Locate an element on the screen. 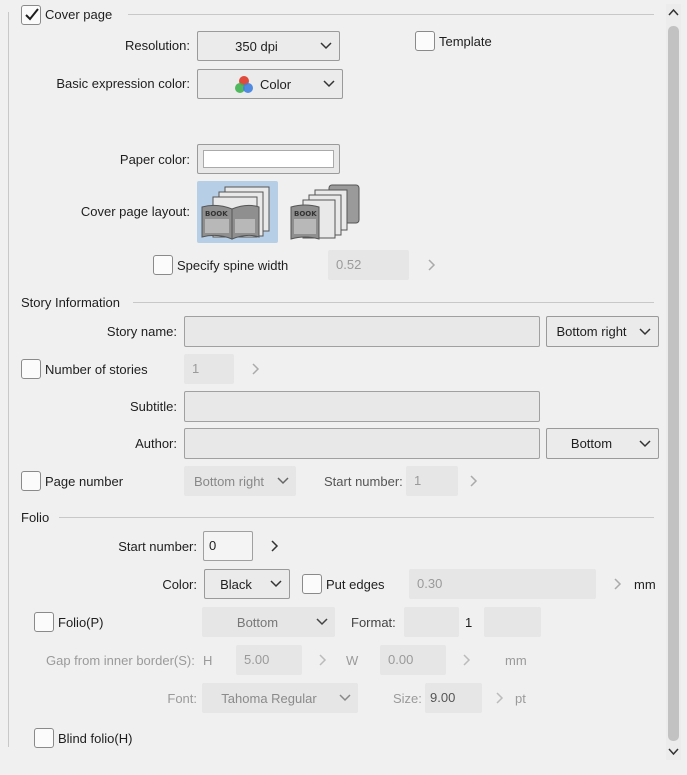 This screenshot has width=687, height=775. template-checkbox is located at coordinates (425, 41).